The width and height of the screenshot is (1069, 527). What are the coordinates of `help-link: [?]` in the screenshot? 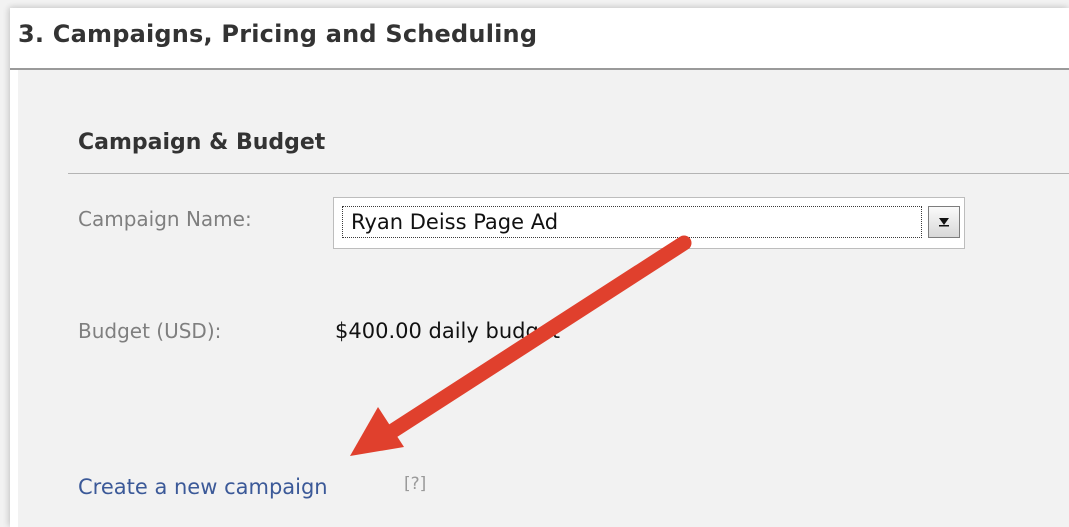 It's located at (415, 484).